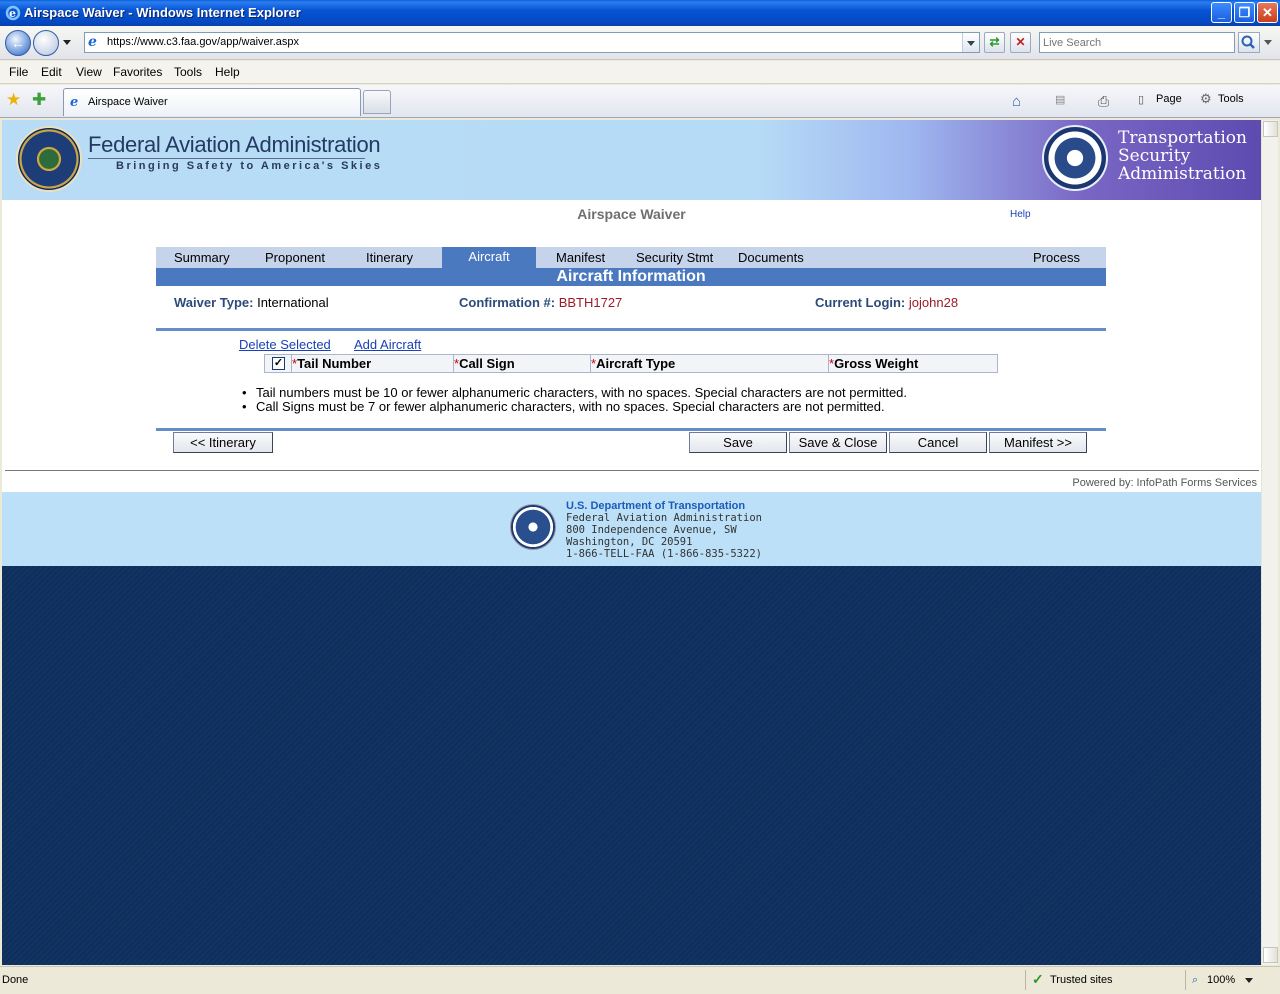  I want to click on status-text: Done, so click(15, 980).